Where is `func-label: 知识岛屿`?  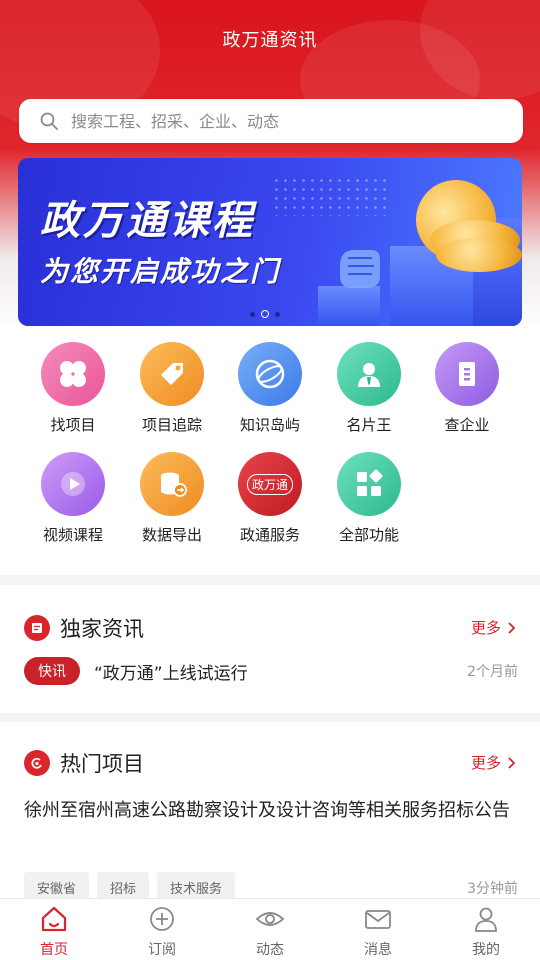
func-label: 知识岛屿 is located at coordinates (269, 425).